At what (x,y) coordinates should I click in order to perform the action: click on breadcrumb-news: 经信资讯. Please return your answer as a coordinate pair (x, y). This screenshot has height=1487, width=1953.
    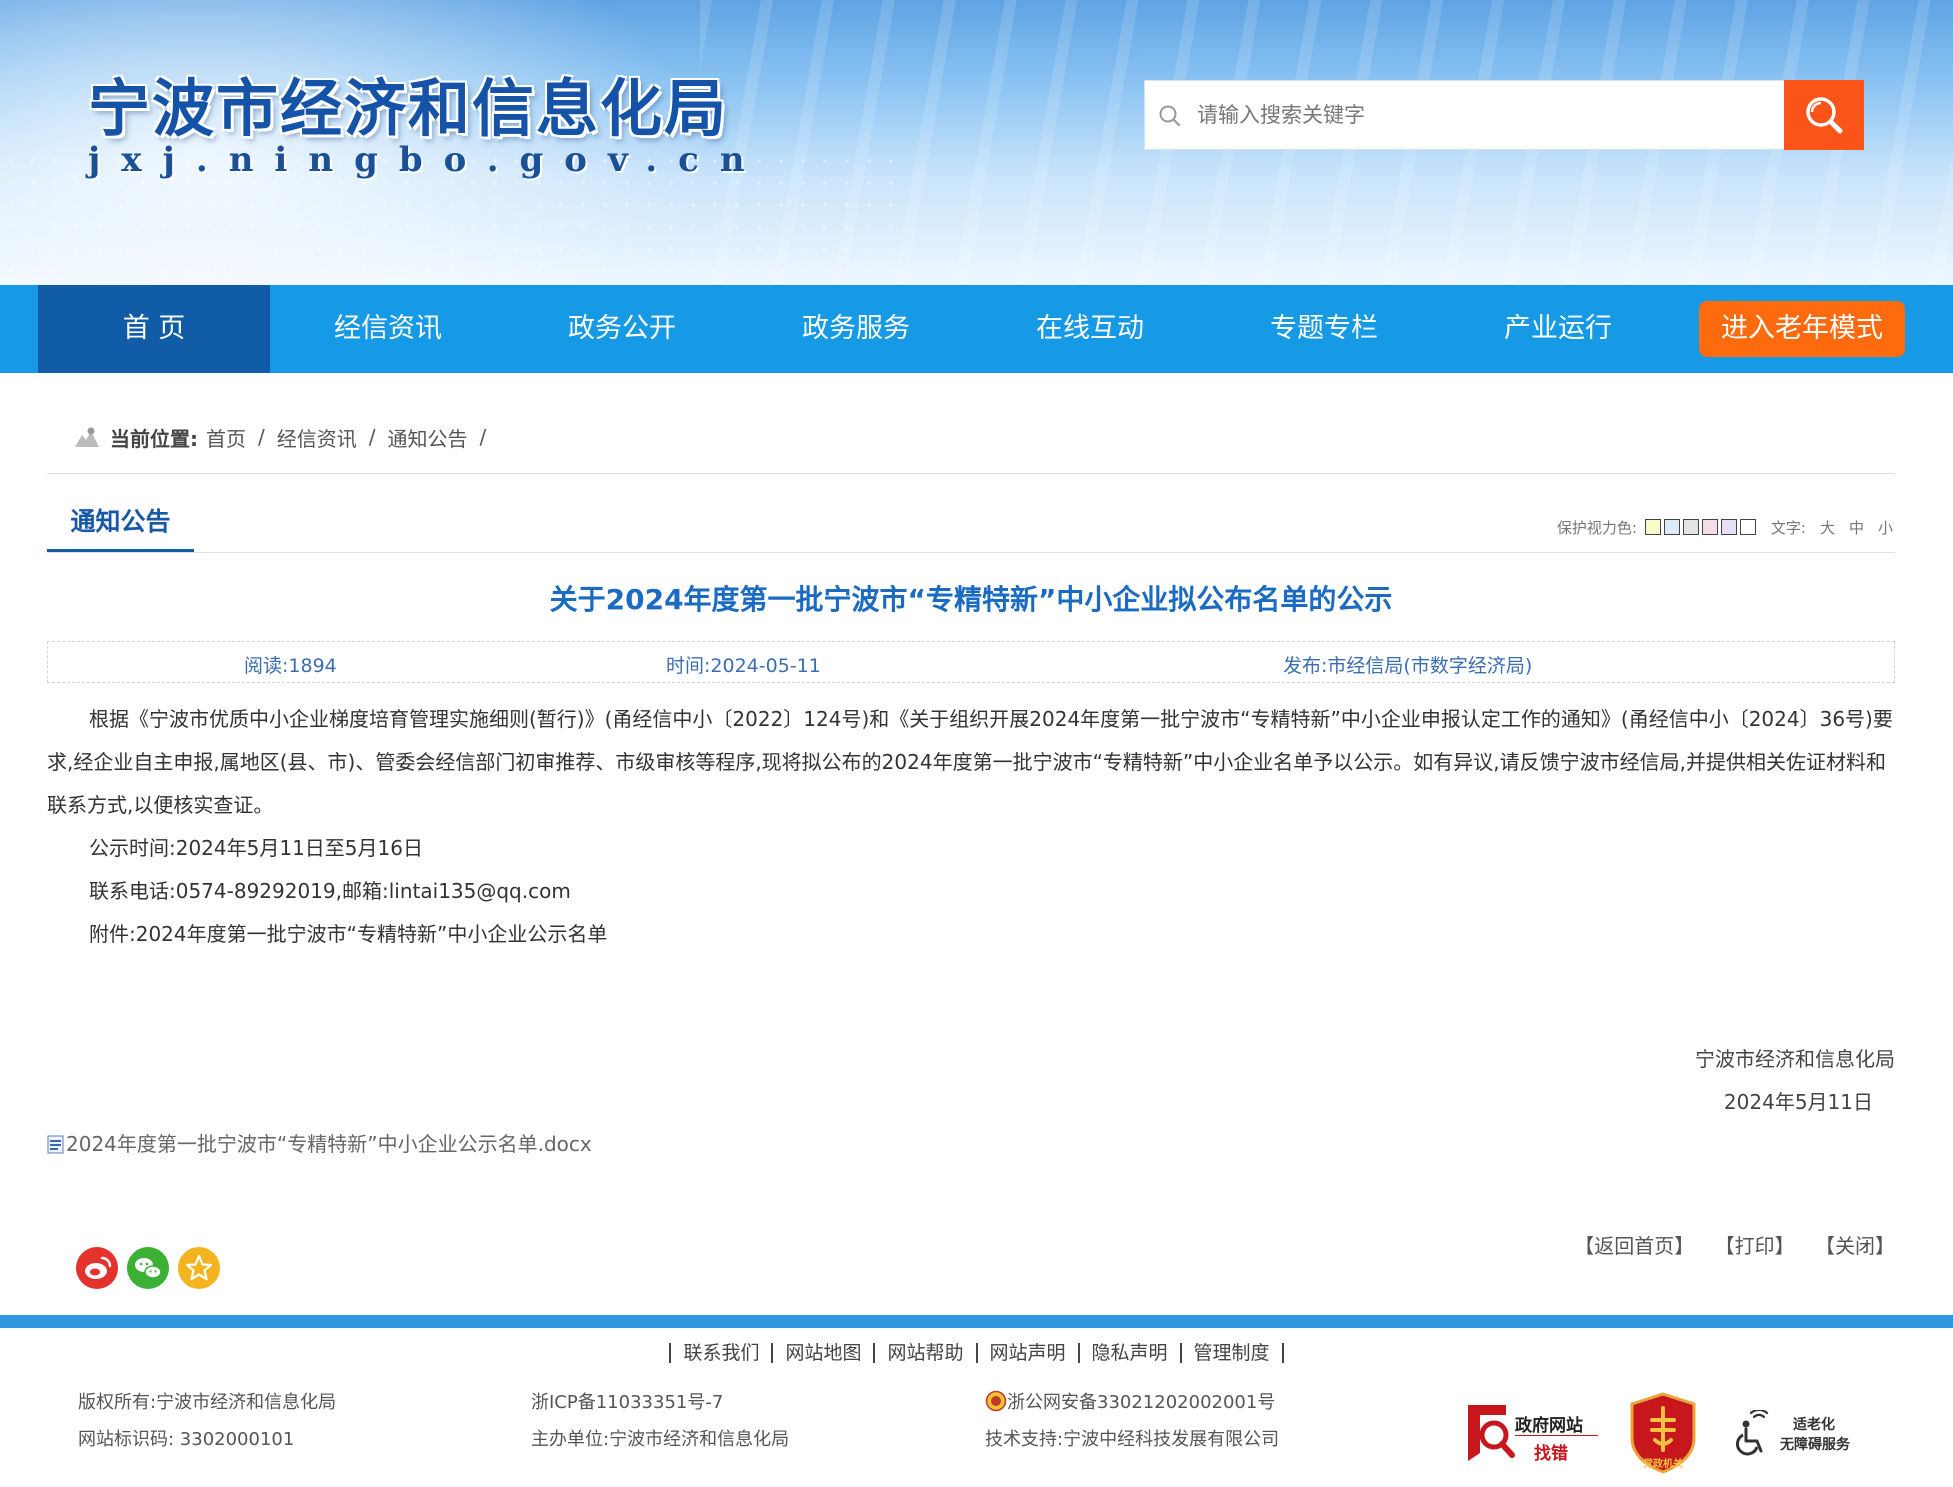
    Looking at the image, I should click on (317, 437).